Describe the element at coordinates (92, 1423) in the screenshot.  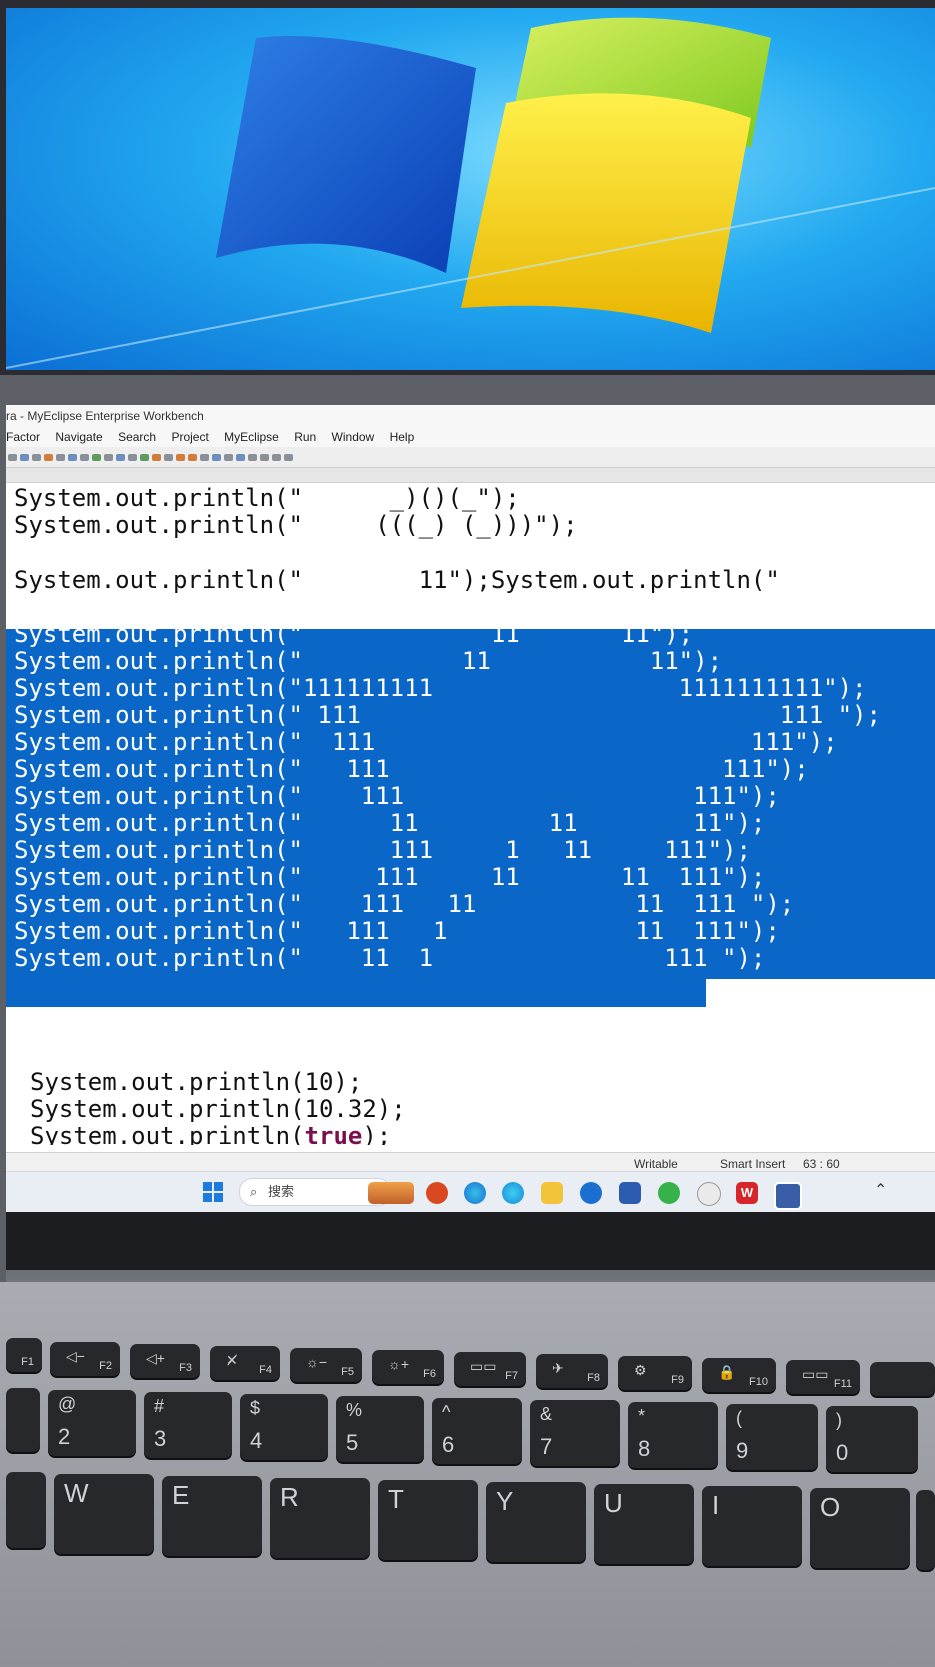
I see `key-2: @2` at that location.